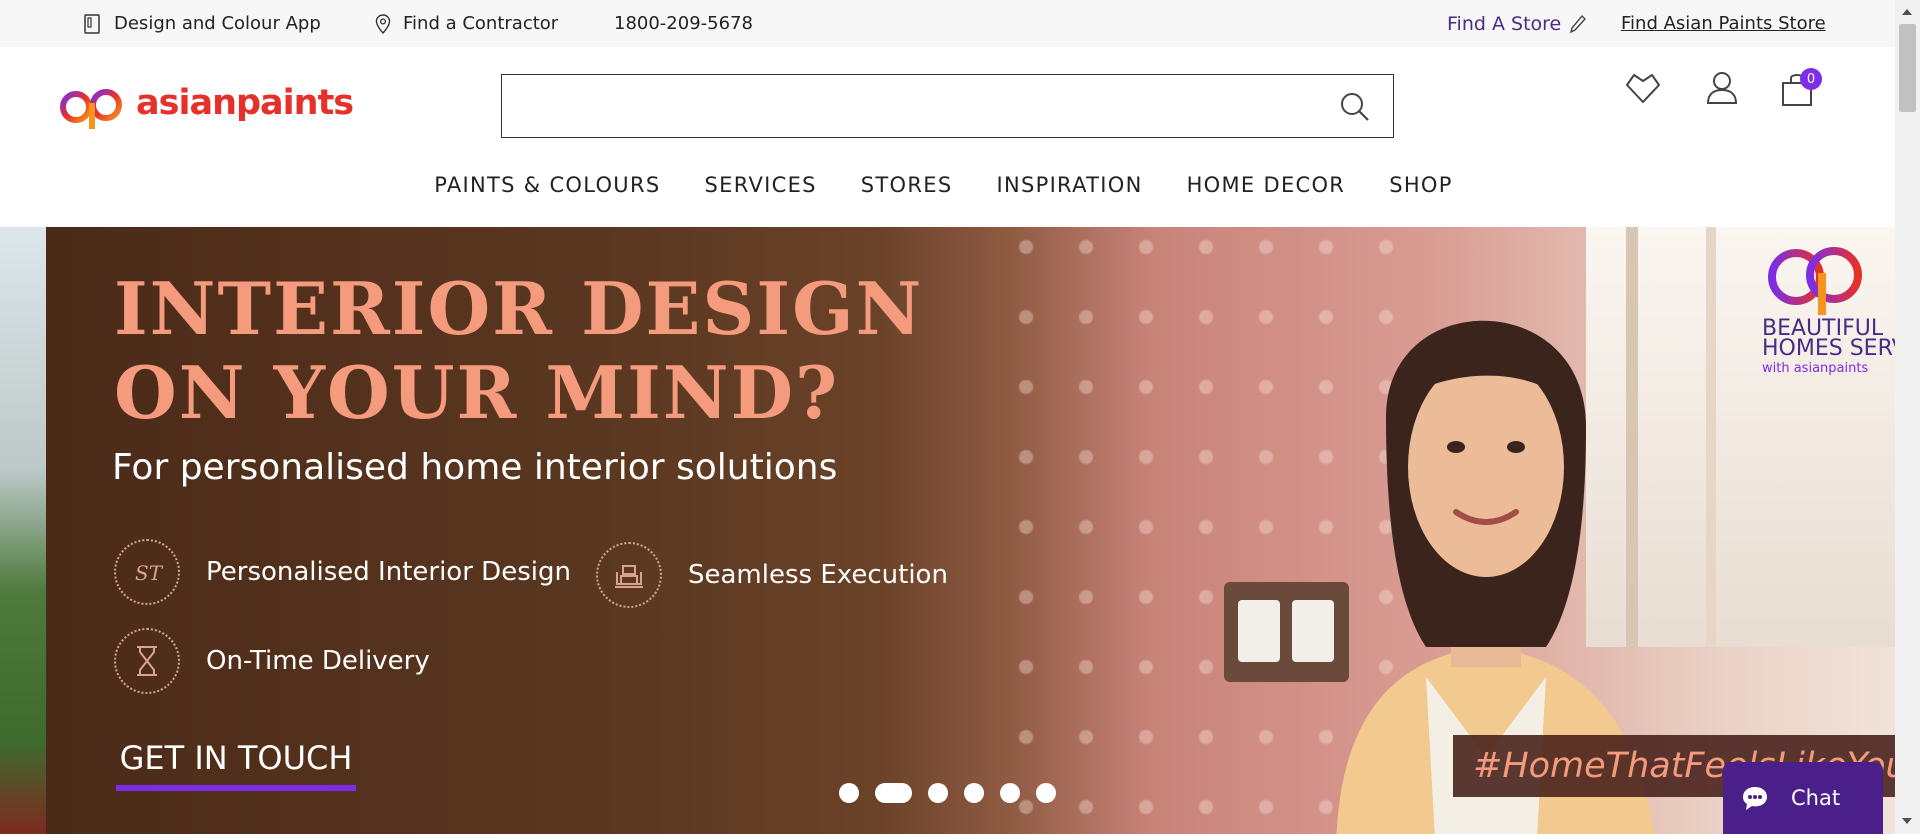  Describe the element at coordinates (1069, 185) in the screenshot. I see `nav-item-inspiration: INSPIRATION` at that location.